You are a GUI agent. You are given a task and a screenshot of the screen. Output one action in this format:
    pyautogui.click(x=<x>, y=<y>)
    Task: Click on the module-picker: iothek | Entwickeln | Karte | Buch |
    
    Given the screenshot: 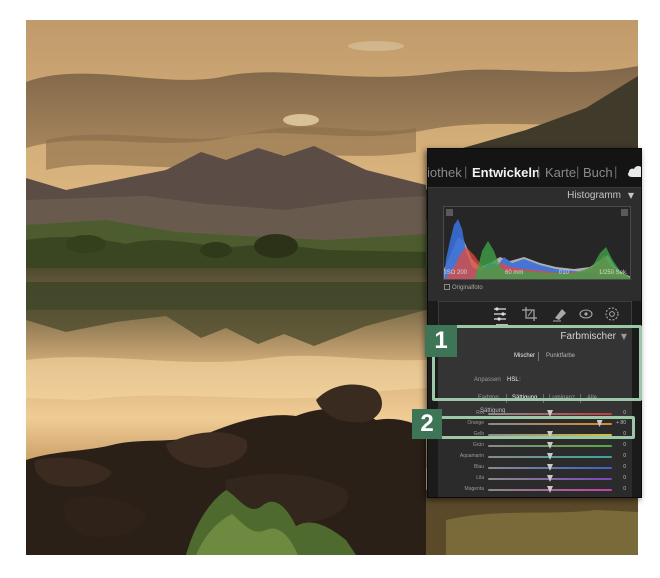 What is the action you would take?
    pyautogui.click(x=535, y=168)
    